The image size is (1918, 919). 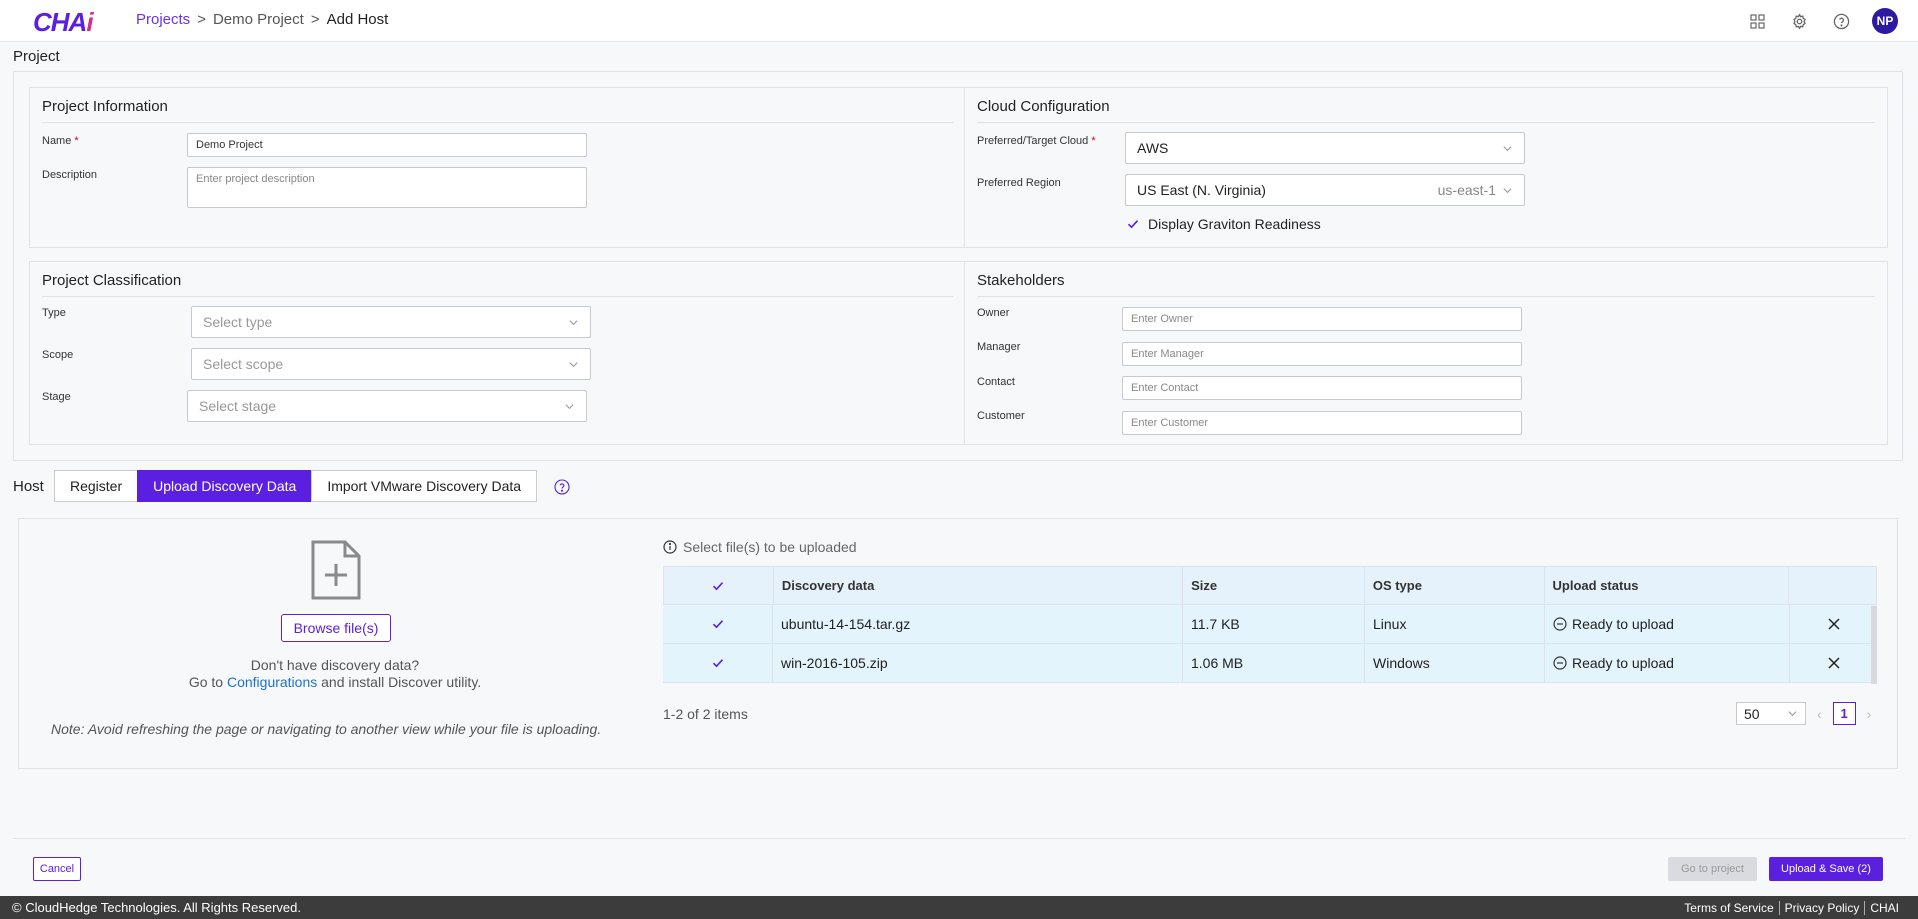 I want to click on upload-status: Ready to upload, so click(x=1667, y=663).